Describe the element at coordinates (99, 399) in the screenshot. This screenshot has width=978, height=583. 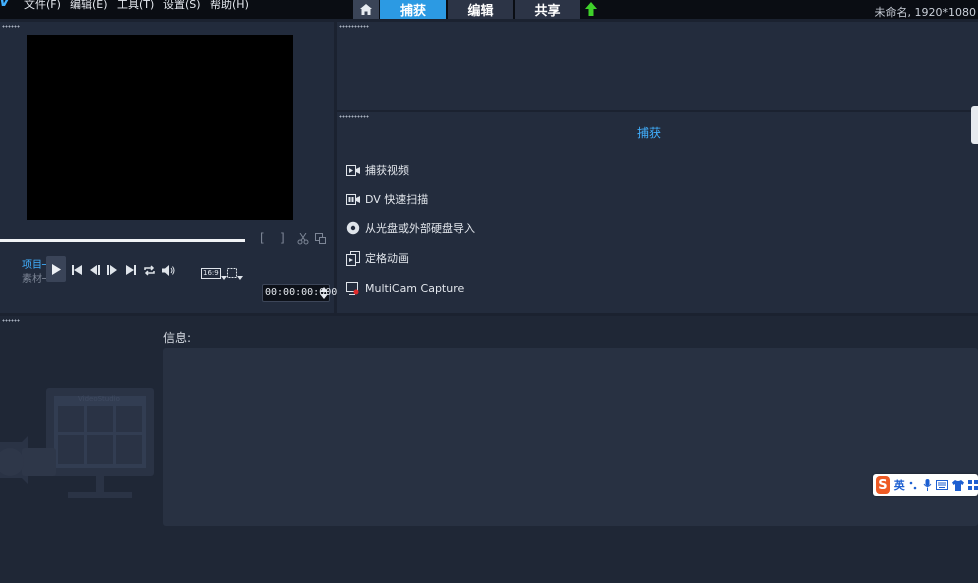
I see `illustration-brand-text: VideoStudio` at that location.